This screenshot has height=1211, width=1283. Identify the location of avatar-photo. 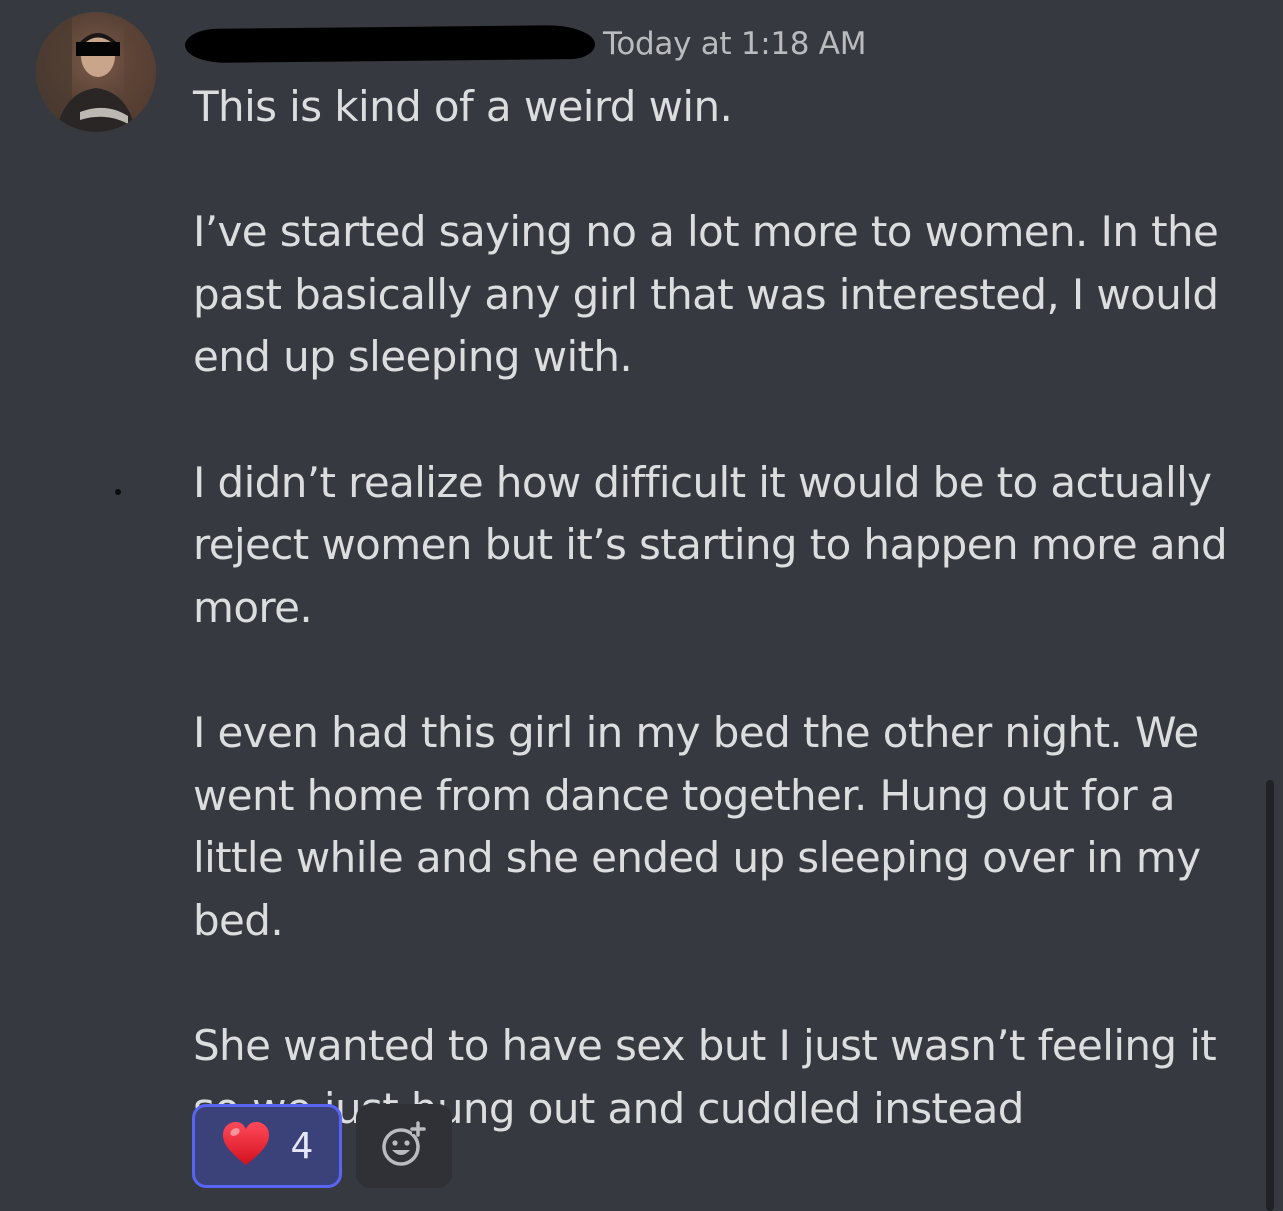
(96, 72).